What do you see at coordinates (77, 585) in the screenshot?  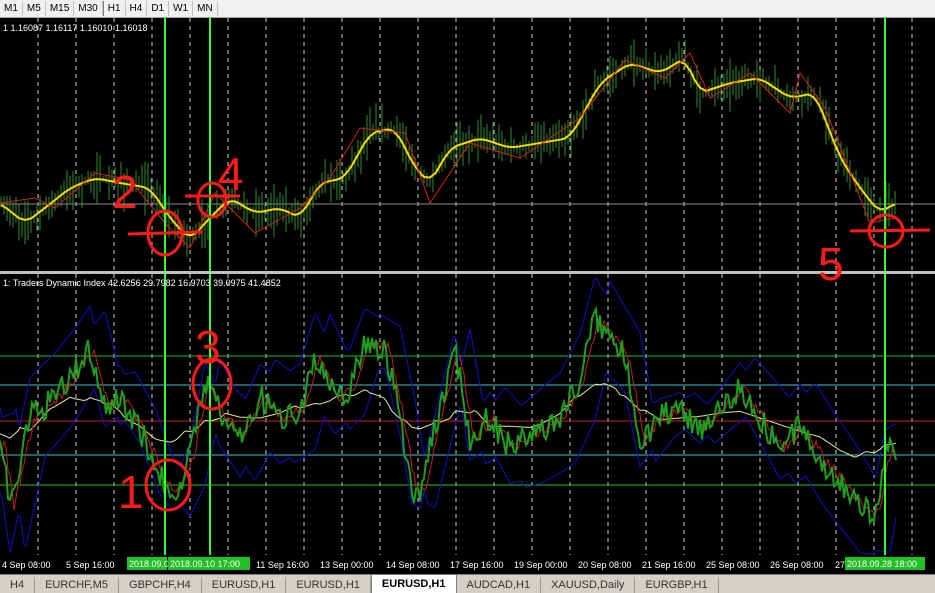 I see `chart-tab: EURCHF,M5` at bounding box center [77, 585].